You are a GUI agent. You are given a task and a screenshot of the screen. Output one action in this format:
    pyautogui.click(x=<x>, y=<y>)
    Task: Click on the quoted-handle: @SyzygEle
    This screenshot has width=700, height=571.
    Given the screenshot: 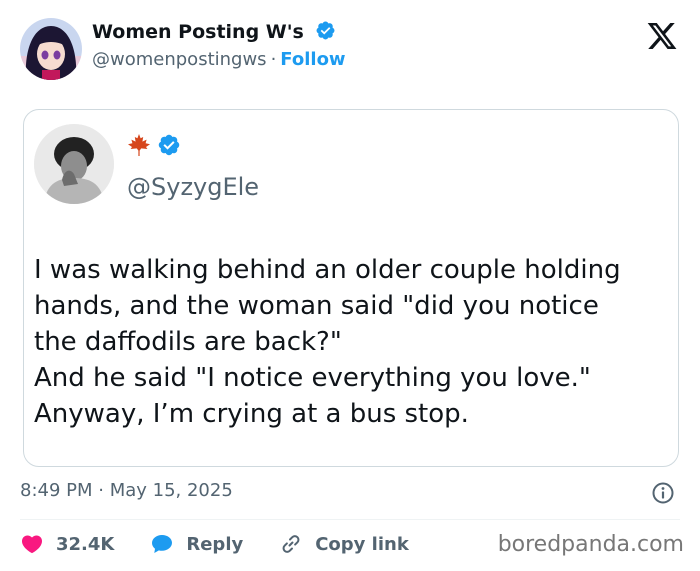 What is the action you would take?
    pyautogui.click(x=193, y=187)
    